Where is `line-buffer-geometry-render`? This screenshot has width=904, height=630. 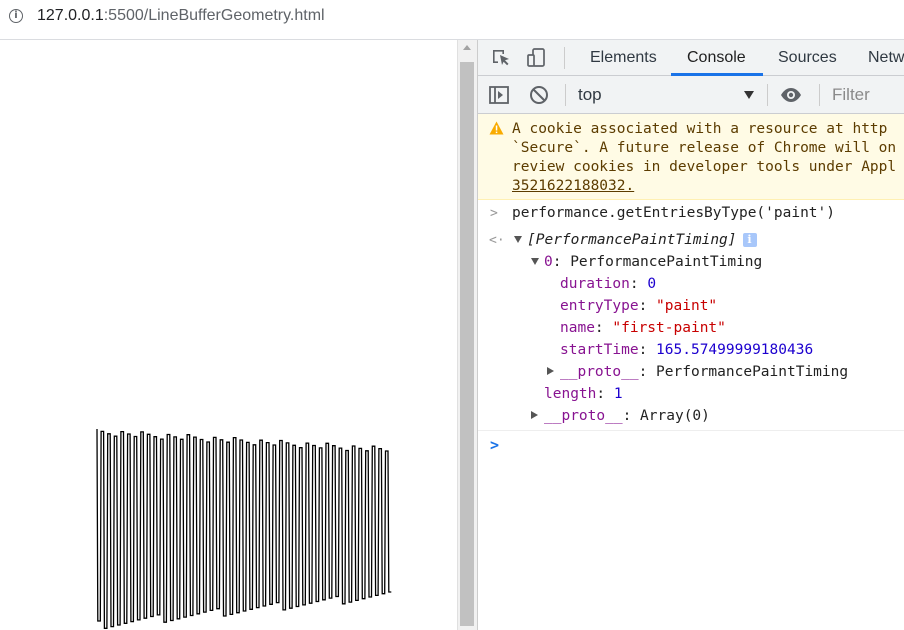 line-buffer-geometry-render is located at coordinates (244, 528).